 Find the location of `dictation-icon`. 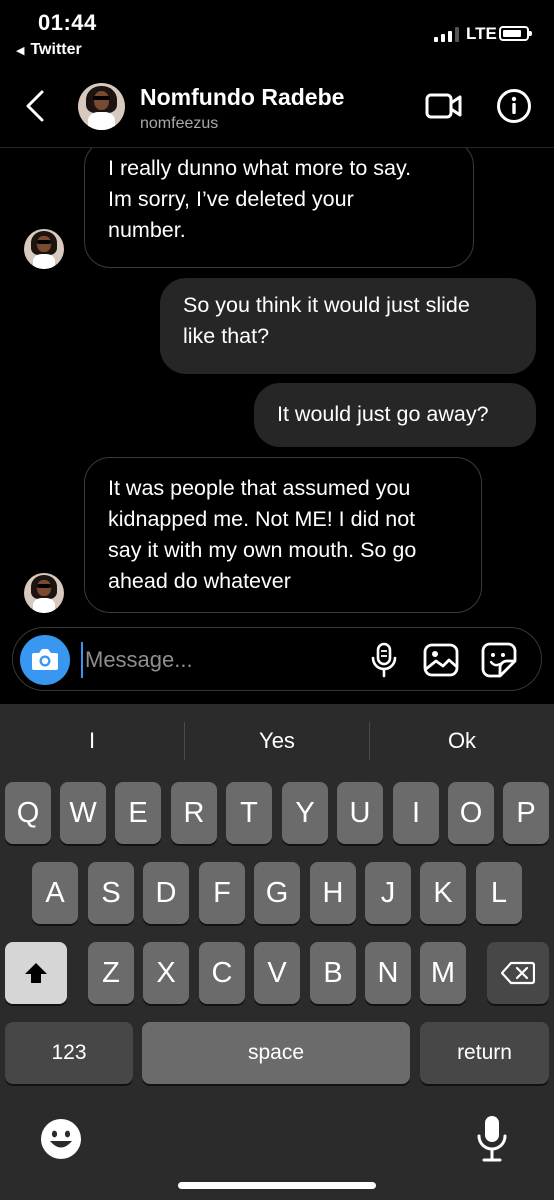

dictation-icon is located at coordinates (492, 1139).